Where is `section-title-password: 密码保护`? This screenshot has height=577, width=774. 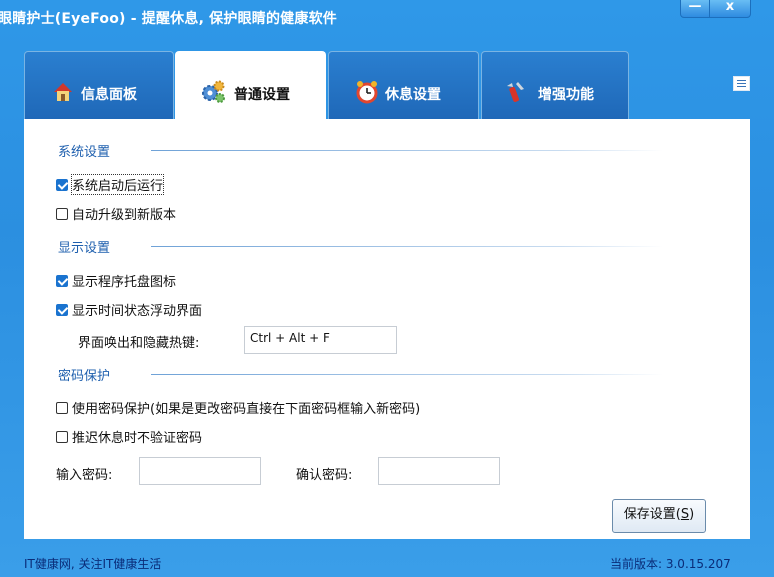
section-title-password: 密码保护 is located at coordinates (84, 376).